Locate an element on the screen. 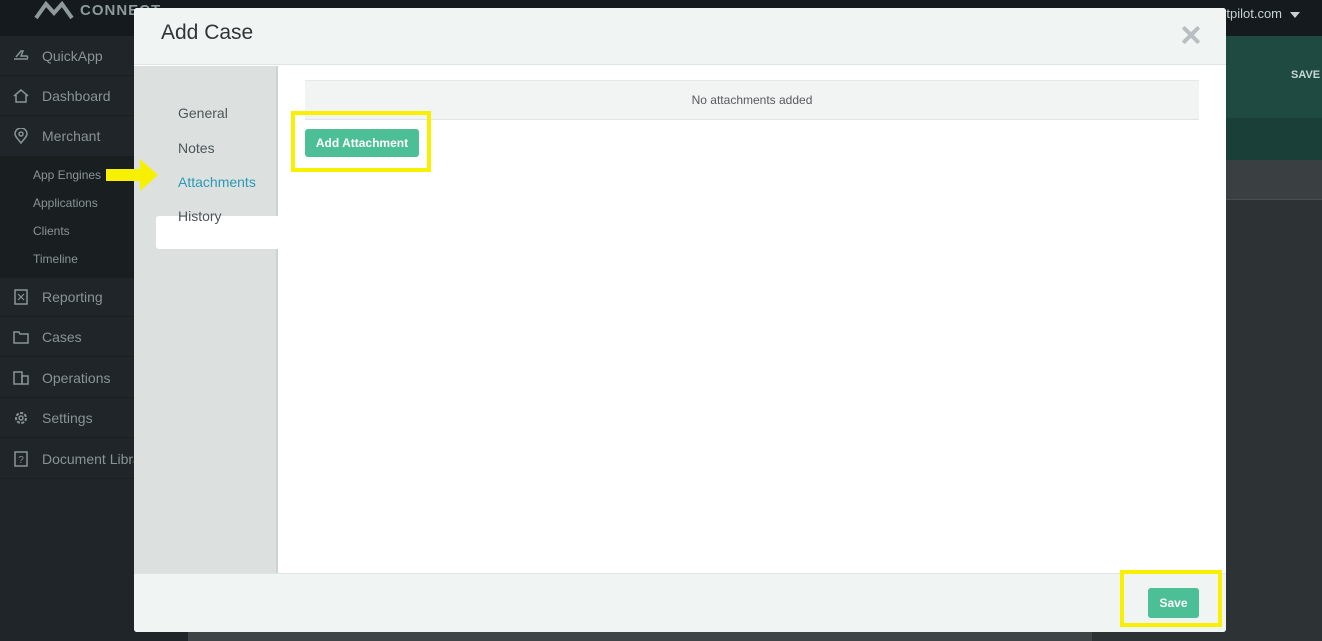  tab-notes: Notes is located at coordinates (196, 148).